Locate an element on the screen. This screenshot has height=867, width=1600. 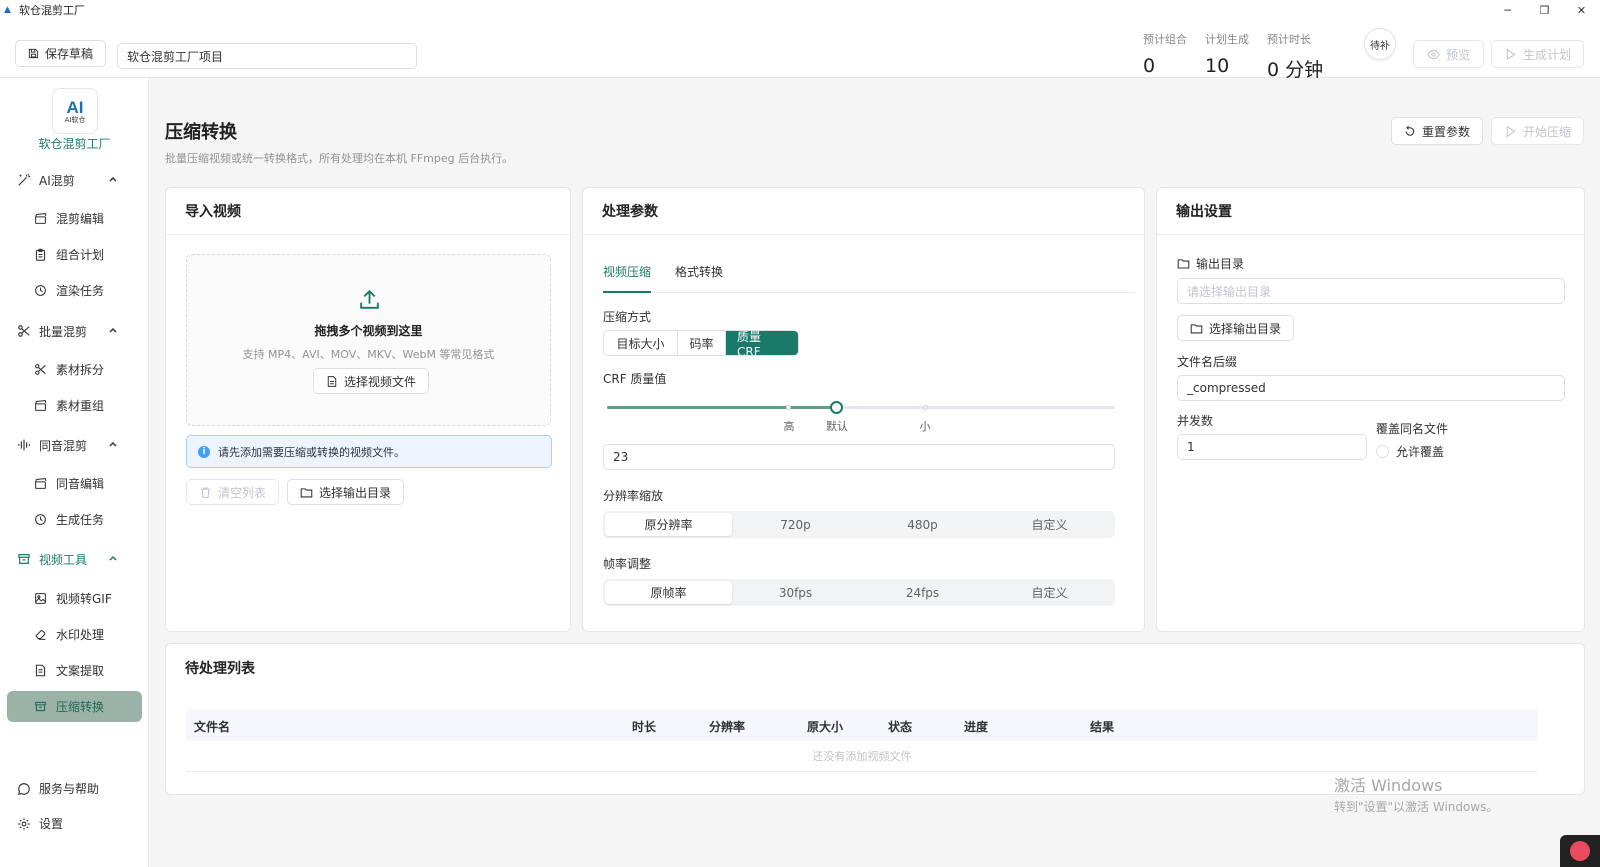
clock-icon is located at coordinates (40, 290).